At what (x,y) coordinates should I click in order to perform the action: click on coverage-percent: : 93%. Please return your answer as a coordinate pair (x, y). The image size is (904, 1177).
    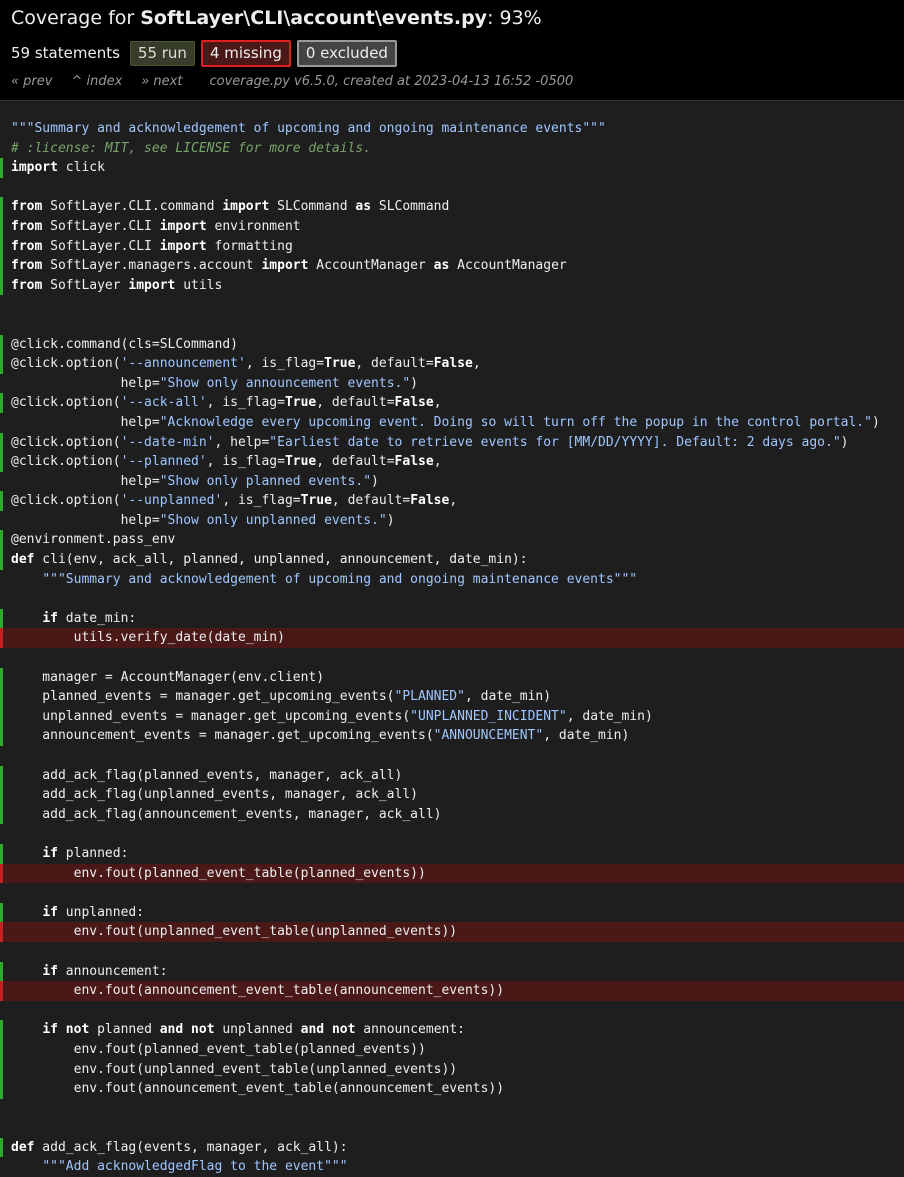
    Looking at the image, I should click on (514, 18).